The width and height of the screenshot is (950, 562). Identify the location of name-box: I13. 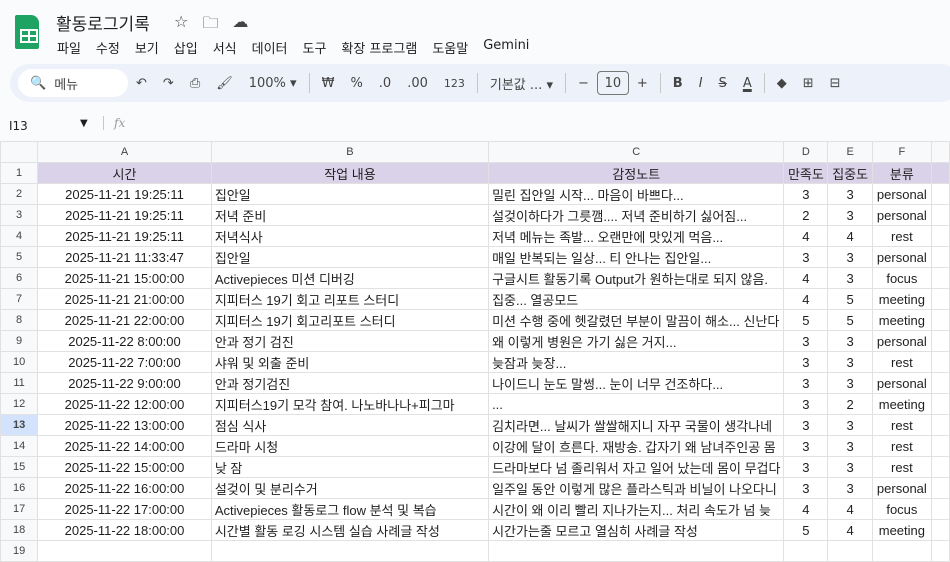
(18, 126).